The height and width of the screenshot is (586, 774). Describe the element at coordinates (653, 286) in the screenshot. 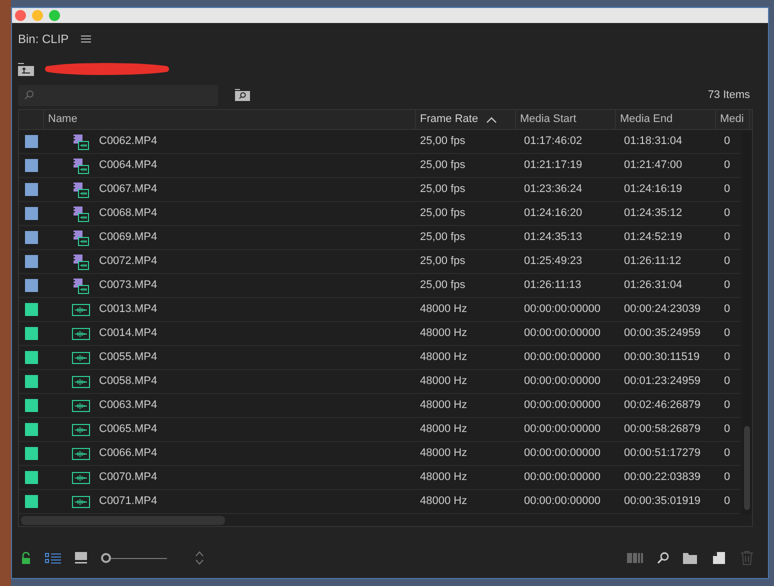

I see `table-cell-text: 01:26:31:04` at that location.